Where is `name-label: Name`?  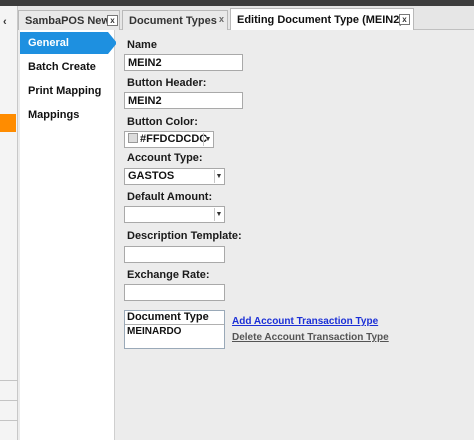 name-label: Name is located at coordinates (142, 45).